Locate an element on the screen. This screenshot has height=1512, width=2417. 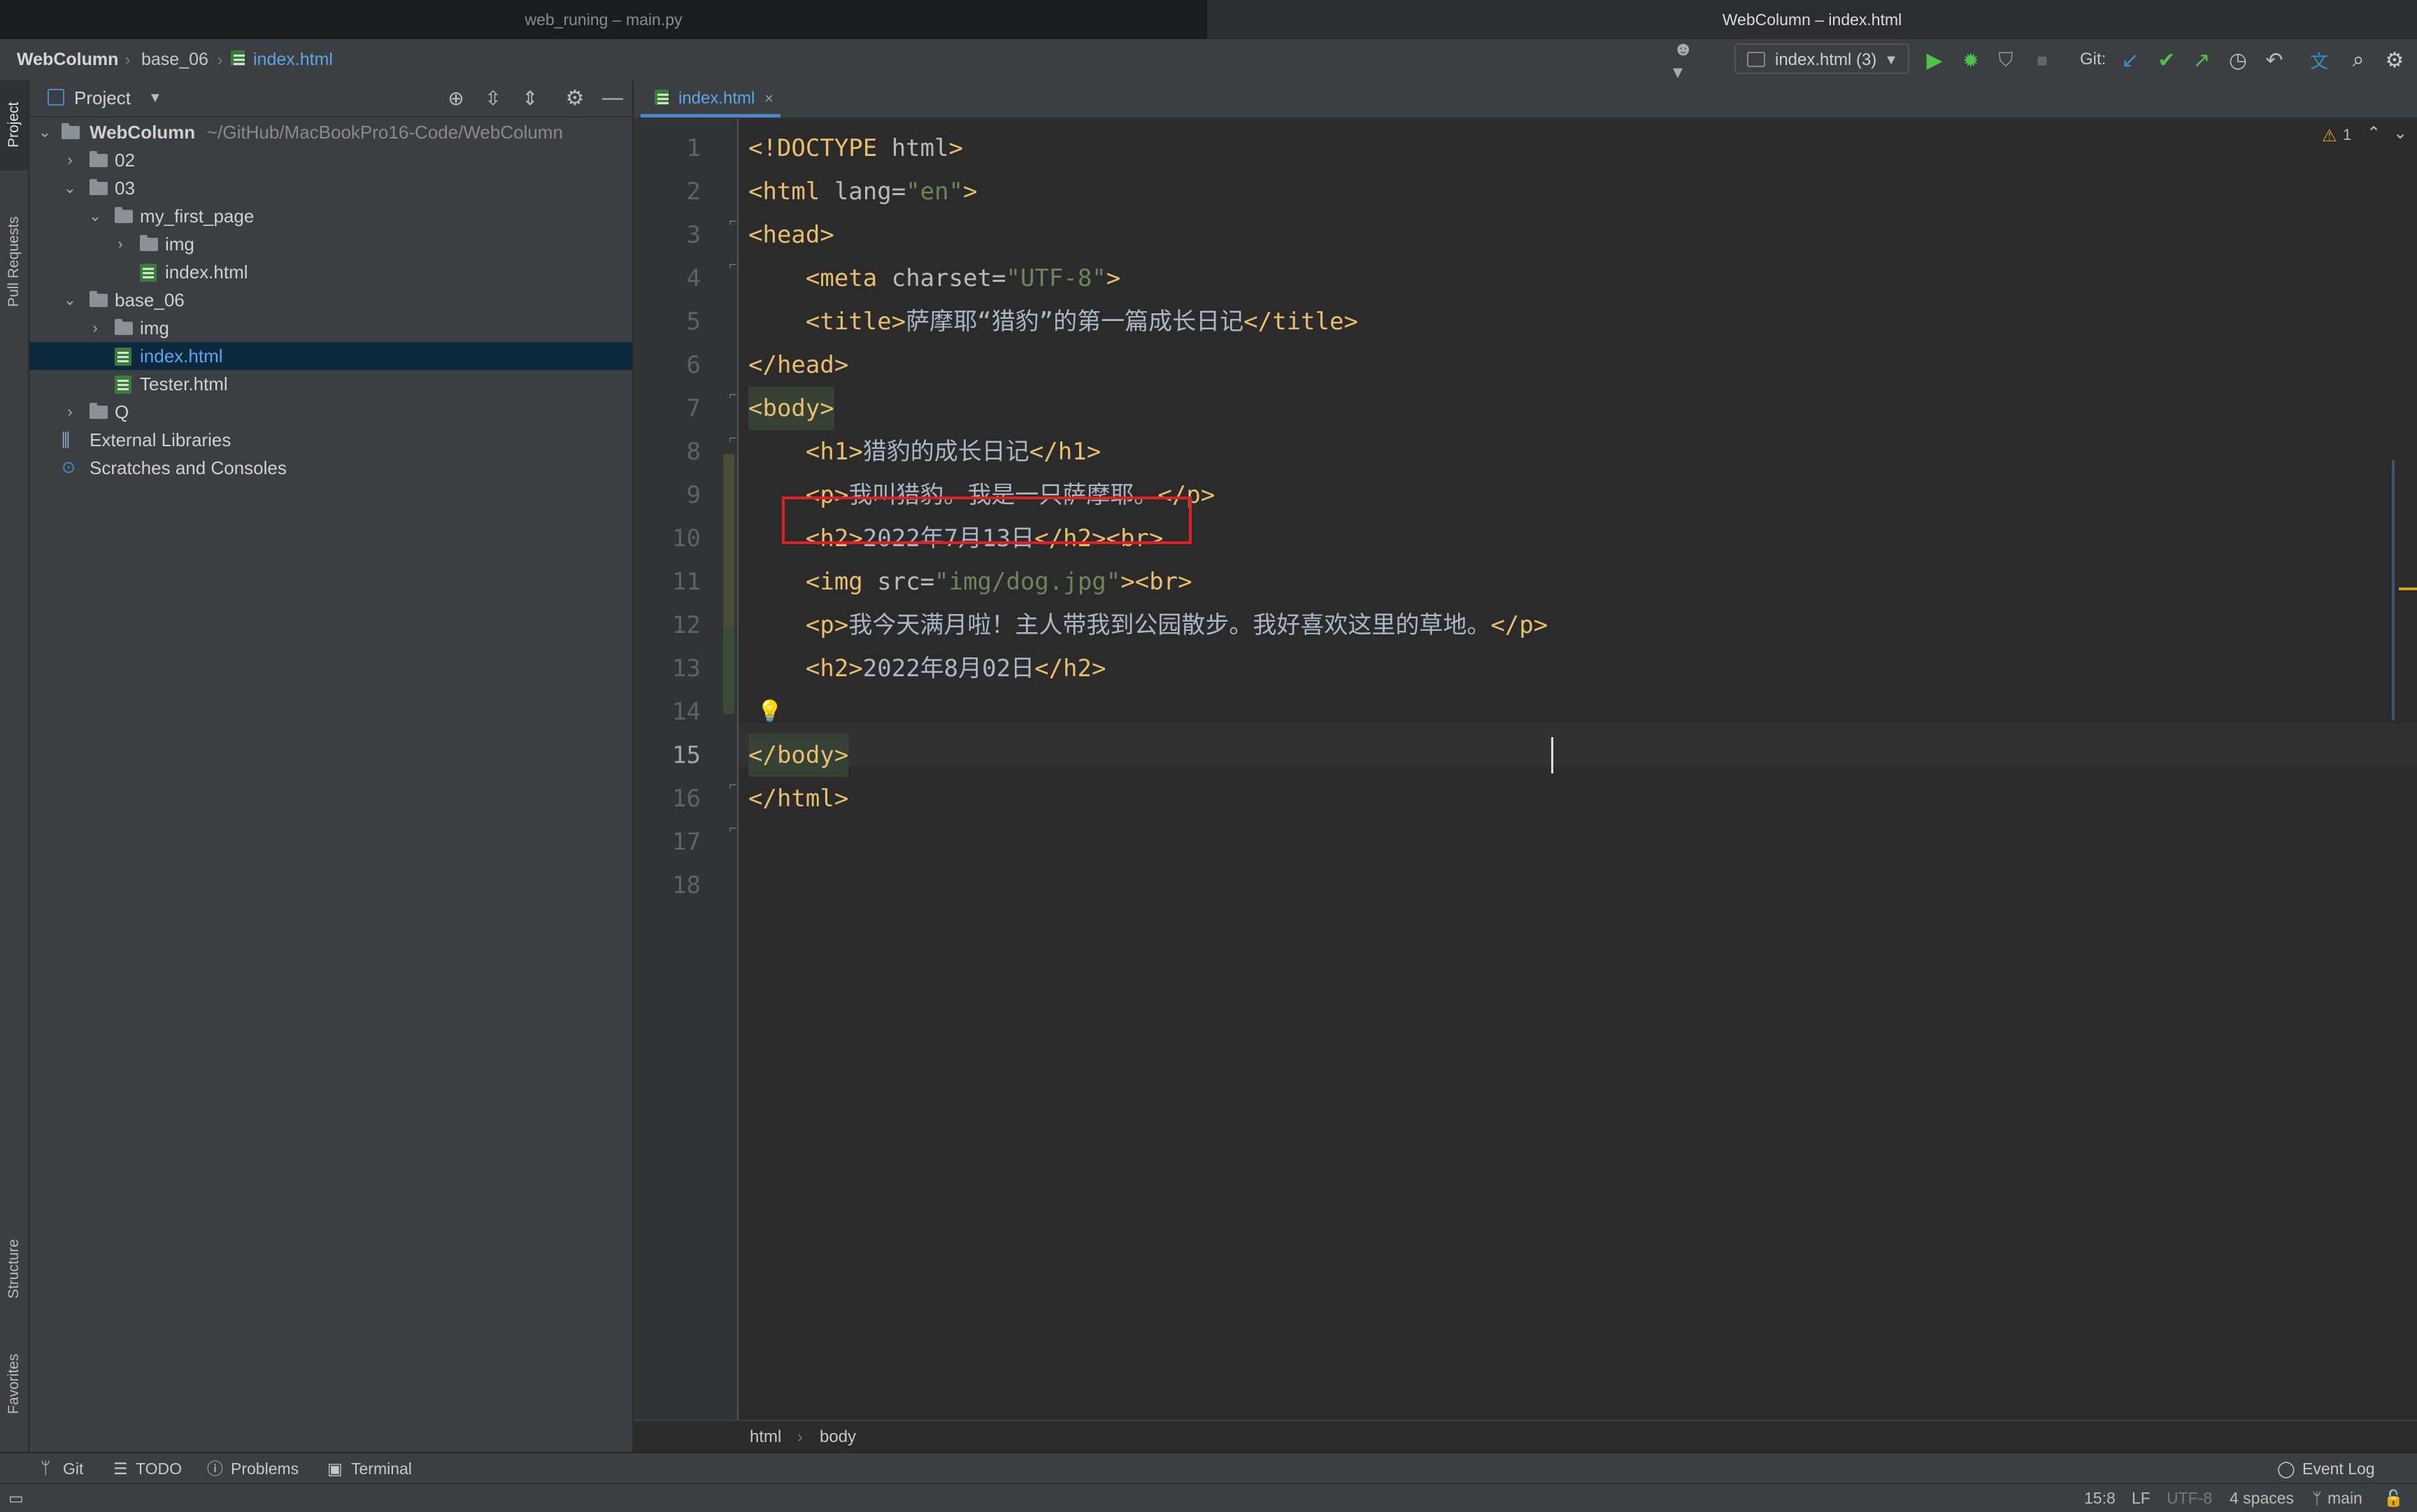
warning-icon: ⚠ is located at coordinates (2329, 136).